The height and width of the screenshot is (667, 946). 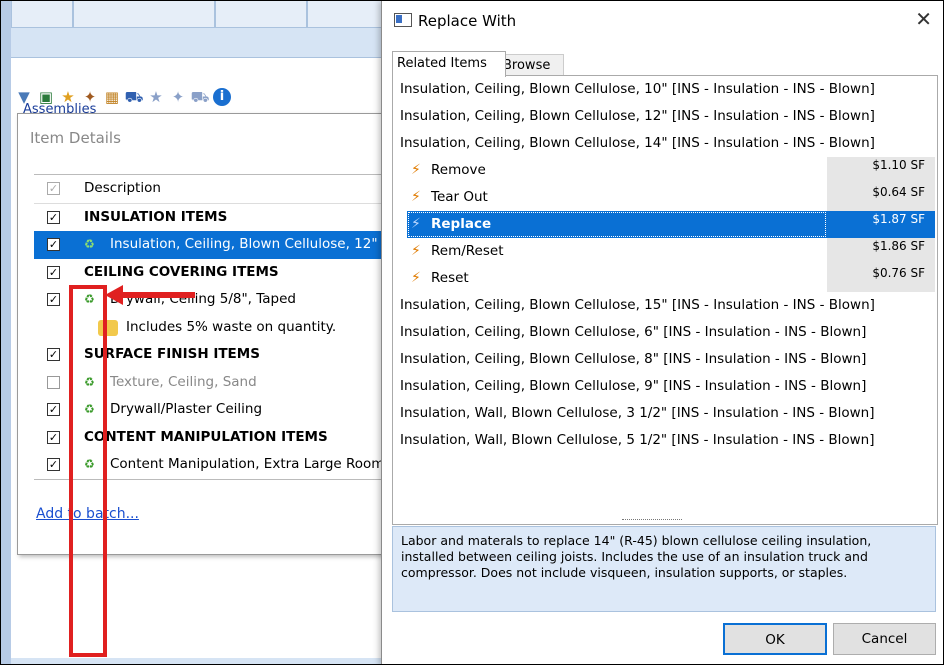 What do you see at coordinates (75, 138) in the screenshot?
I see `item-details-title: Item Details` at bounding box center [75, 138].